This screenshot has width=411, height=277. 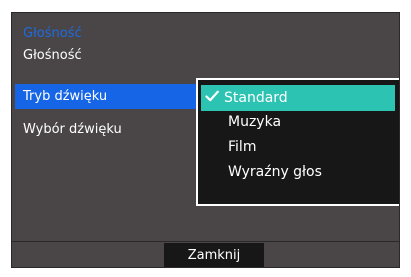 I want to click on option-label: Film, so click(x=242, y=147).